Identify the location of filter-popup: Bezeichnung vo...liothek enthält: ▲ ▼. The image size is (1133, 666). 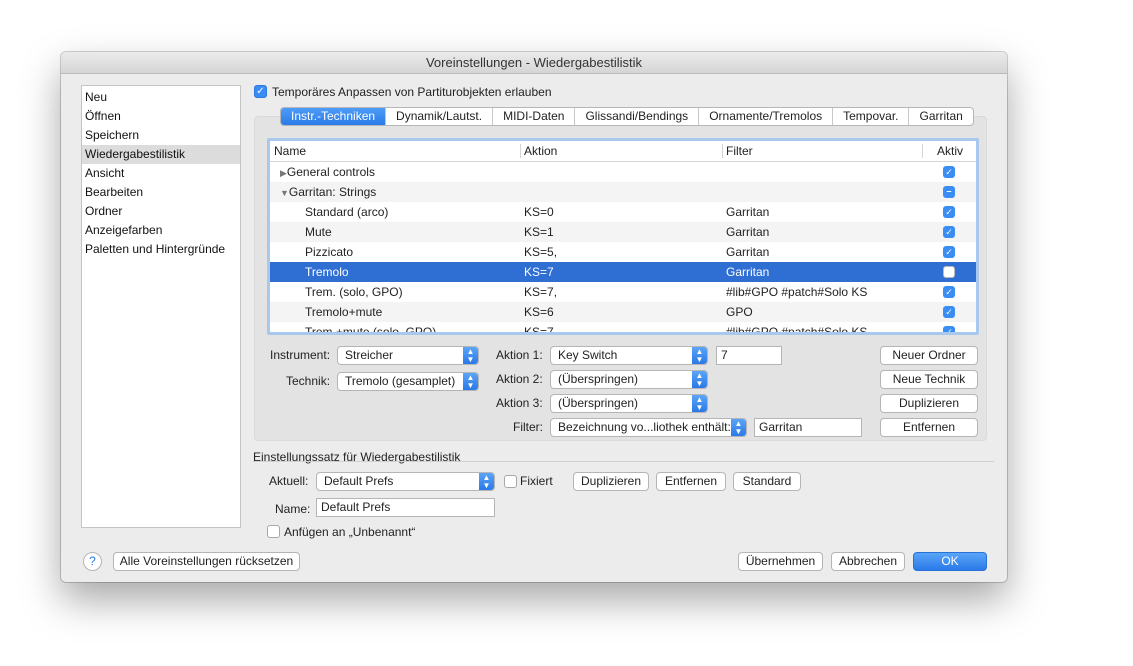
(648, 427).